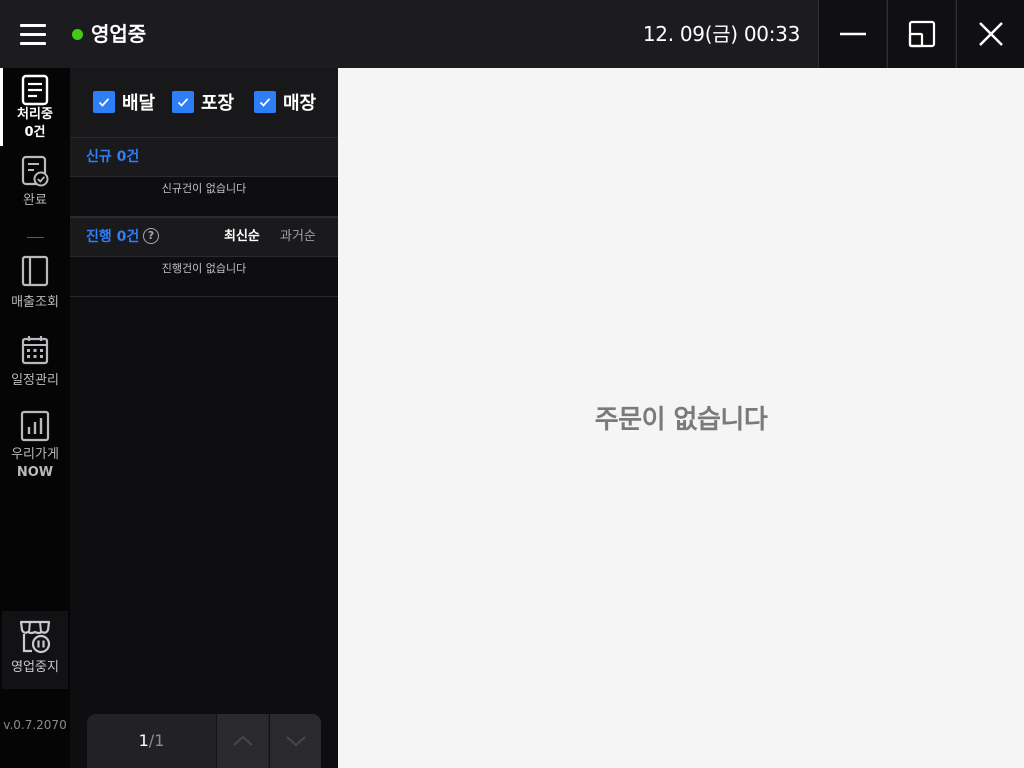  I want to click on in-progress-empty: 진행건이 없습니다, so click(204, 277).